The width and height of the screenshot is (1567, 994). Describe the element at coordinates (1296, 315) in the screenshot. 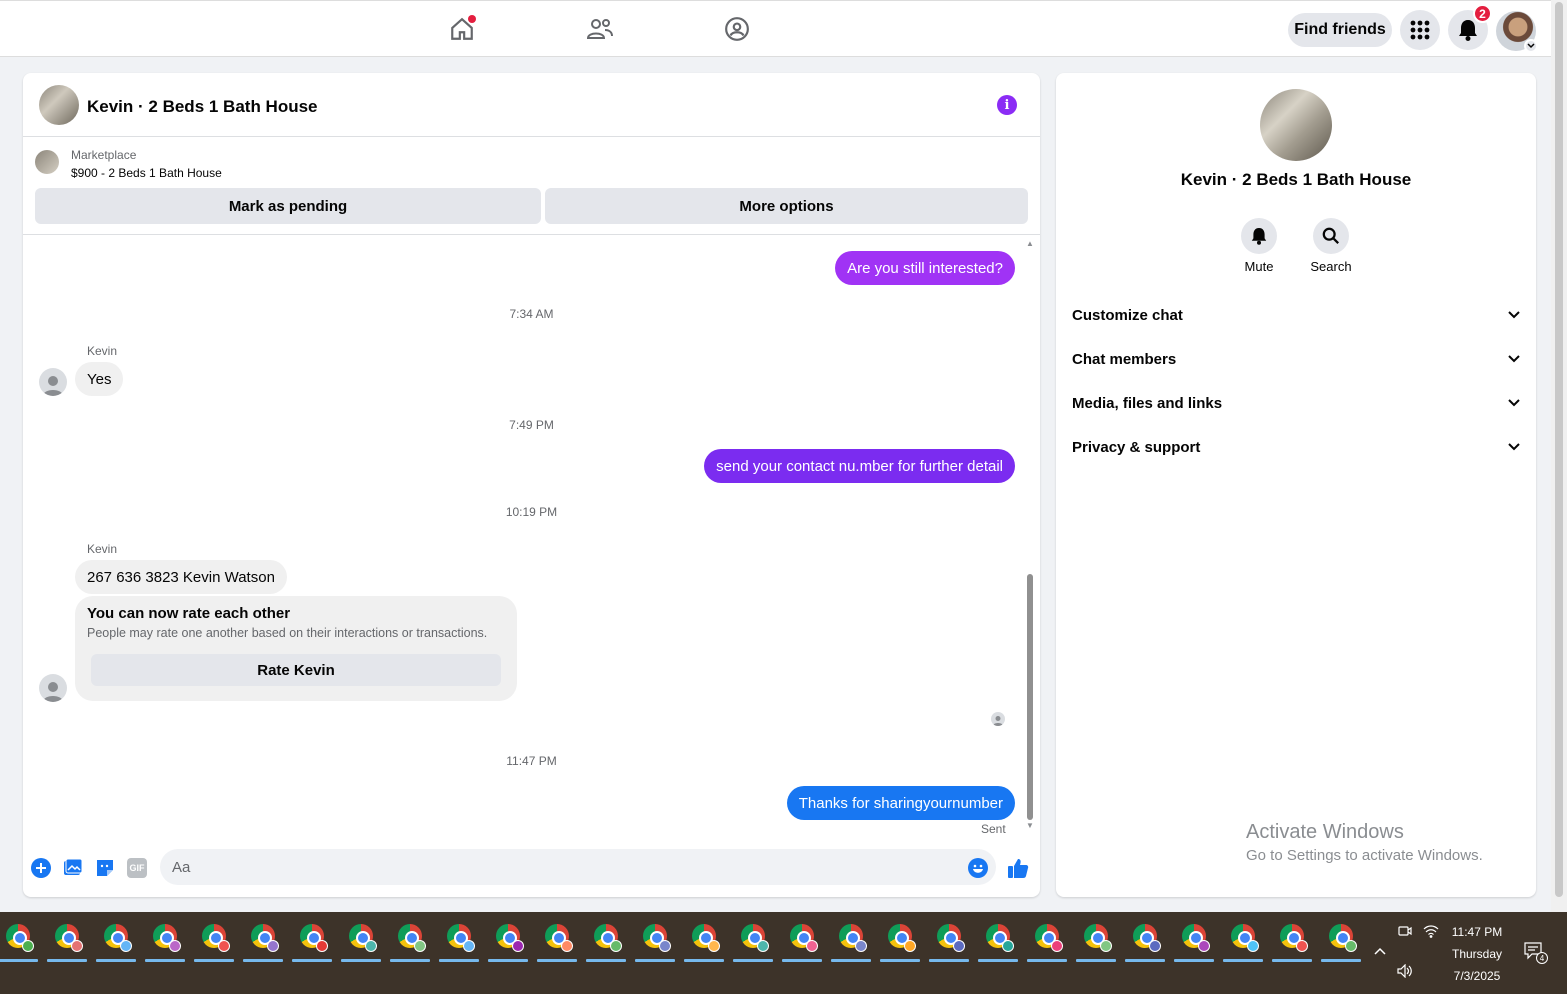

I see `customize-chat-section: Customize chat` at that location.